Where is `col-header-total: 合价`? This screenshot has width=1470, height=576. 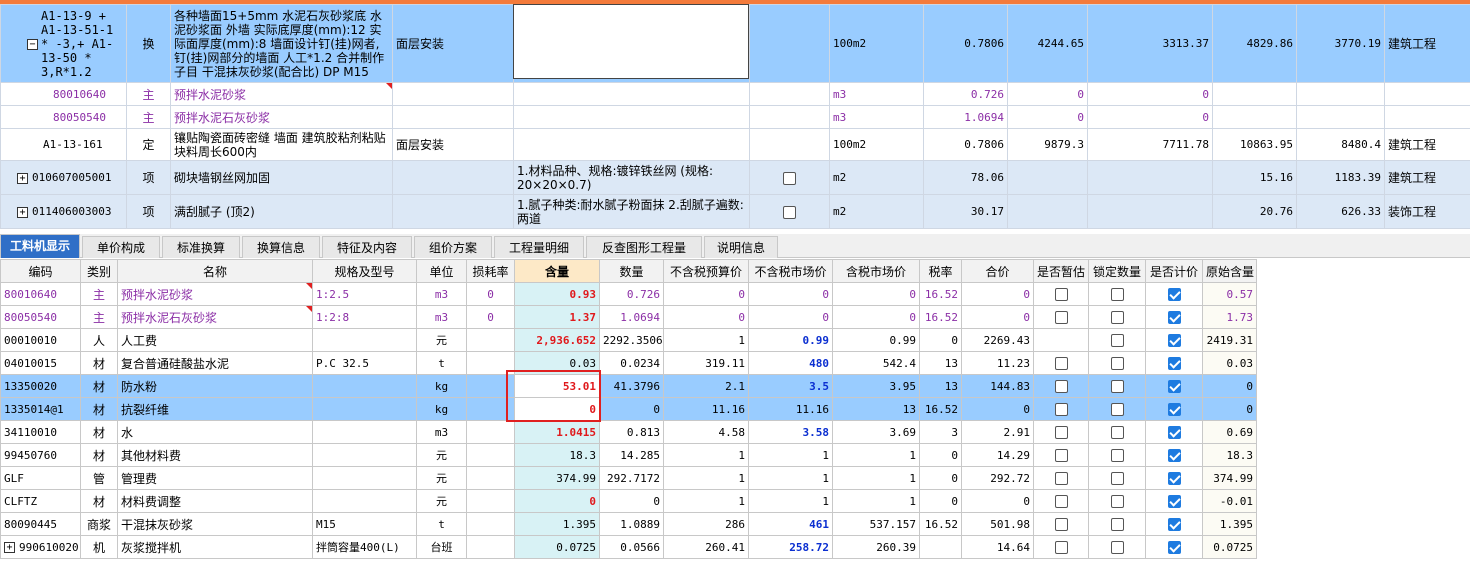
col-header-total: 合价 is located at coordinates (997, 271).